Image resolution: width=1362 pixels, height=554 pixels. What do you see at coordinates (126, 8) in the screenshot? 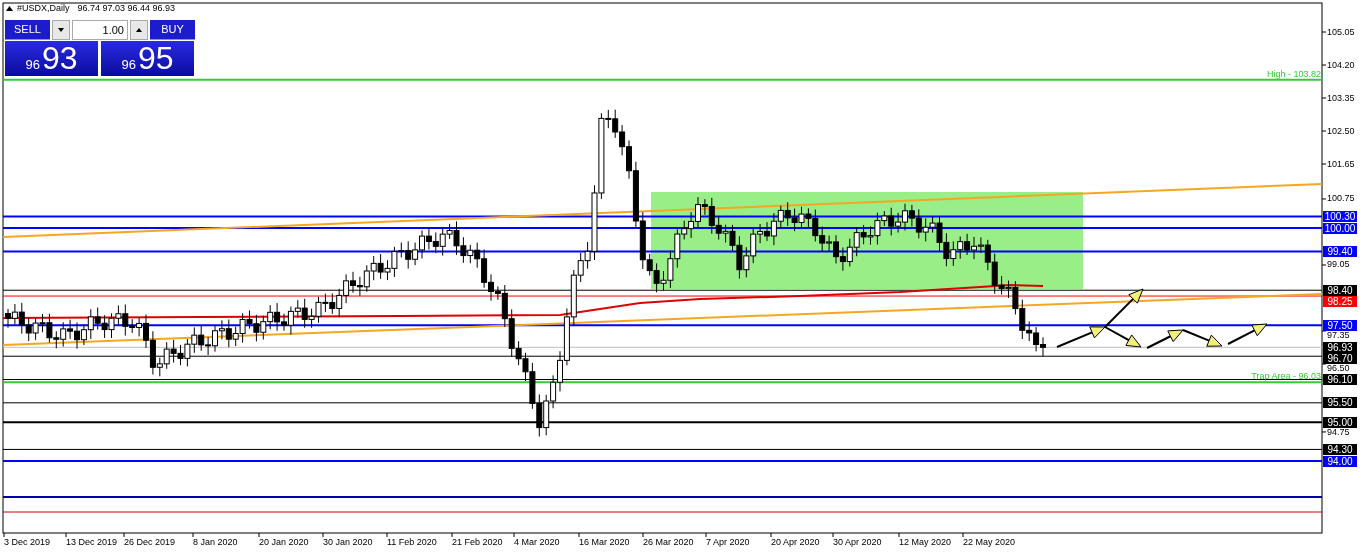
I see `ohlc-values: 96.74 97.03 96.44 96.93` at bounding box center [126, 8].